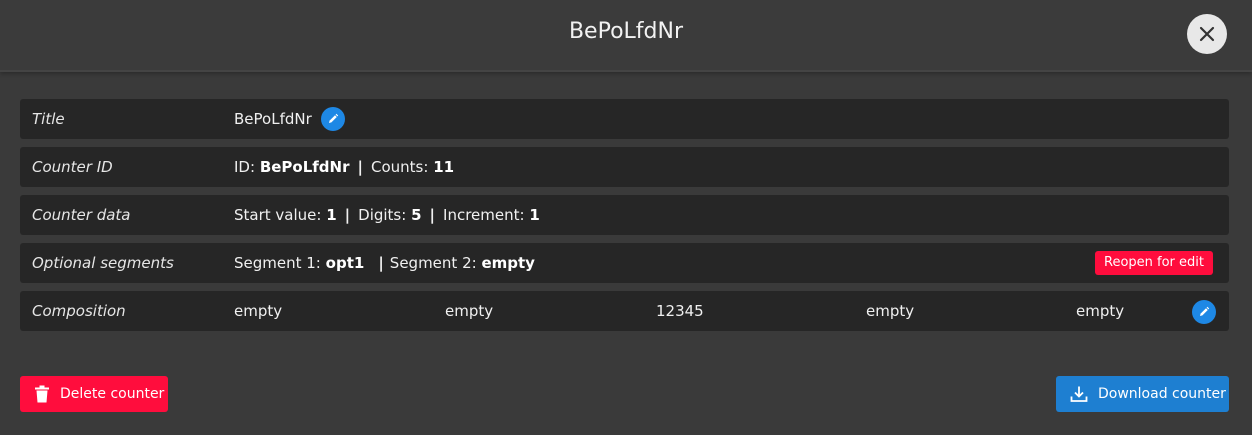 The width and height of the screenshot is (1252, 435). I want to click on composition-part-4: empty, so click(890, 311).